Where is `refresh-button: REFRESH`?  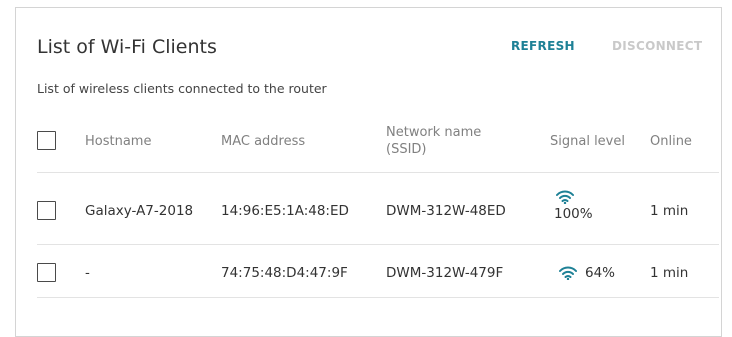 refresh-button: REFRESH is located at coordinates (543, 46).